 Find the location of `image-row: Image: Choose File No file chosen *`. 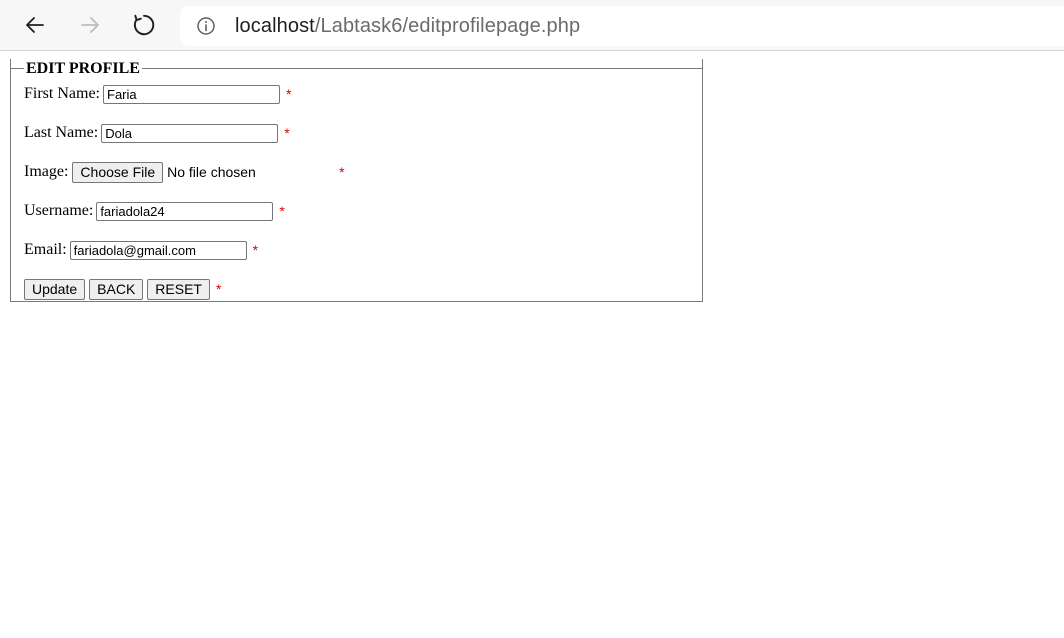

image-row: Image: Choose File No file chosen * is located at coordinates (184, 172).